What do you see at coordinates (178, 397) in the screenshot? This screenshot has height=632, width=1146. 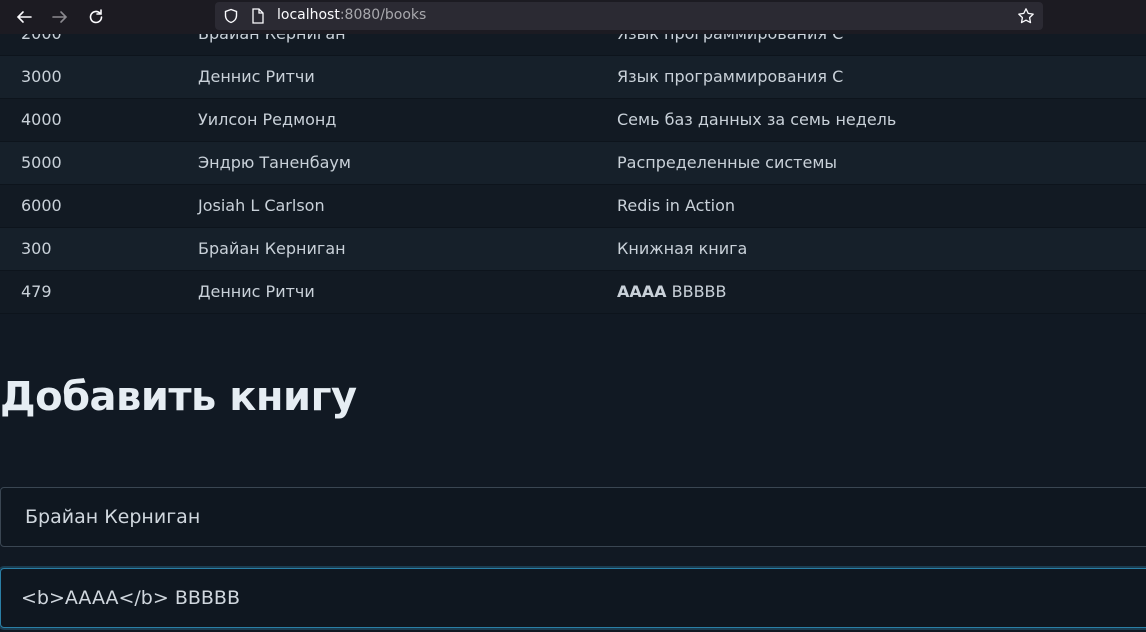 I see `add-book-heading: Добавить книгу` at bounding box center [178, 397].